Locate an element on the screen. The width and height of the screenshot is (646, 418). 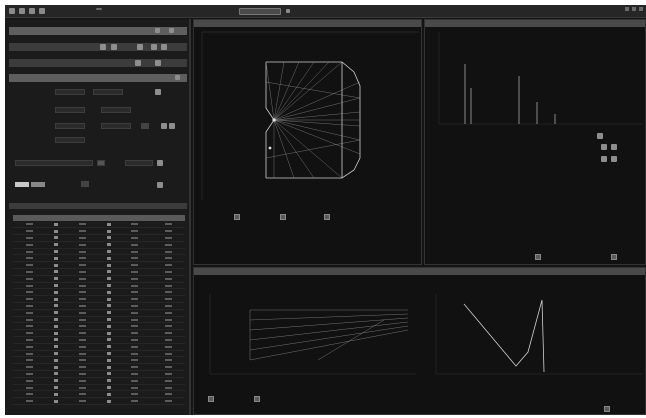
spectrum-plot is located at coordinates (535, 88).